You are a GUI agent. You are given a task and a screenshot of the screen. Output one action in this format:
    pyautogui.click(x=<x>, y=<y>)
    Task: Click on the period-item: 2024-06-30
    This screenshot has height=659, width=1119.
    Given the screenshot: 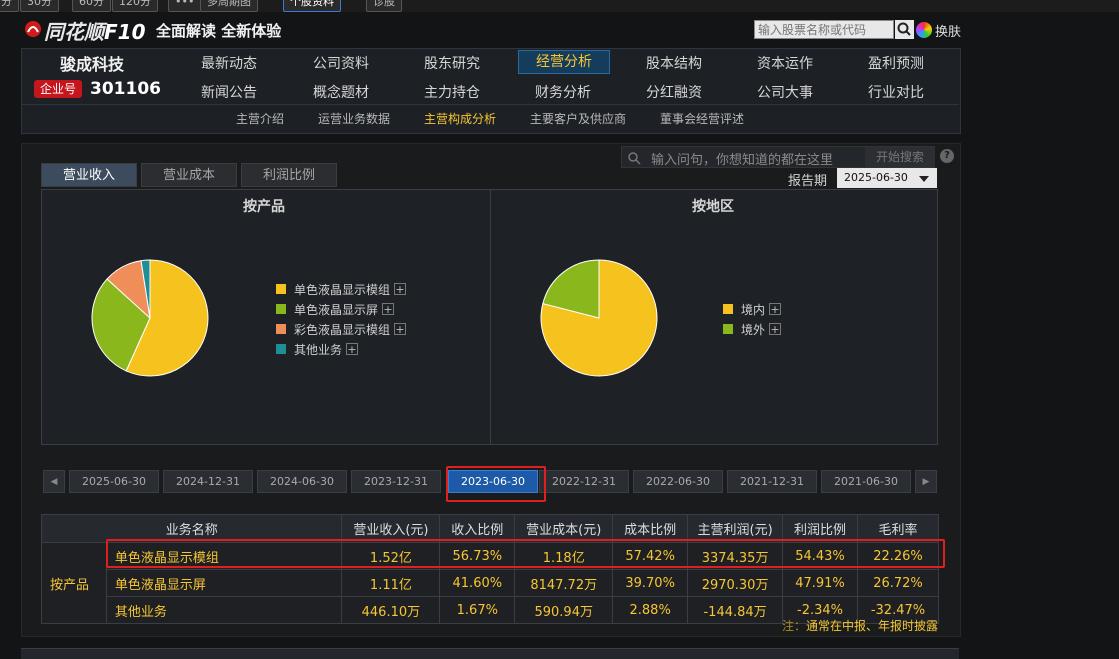 What is the action you would take?
    pyautogui.click(x=302, y=481)
    